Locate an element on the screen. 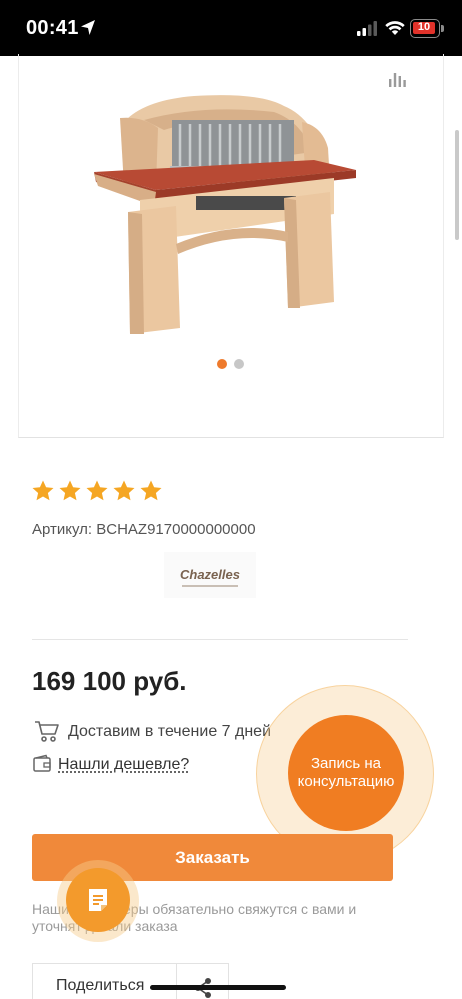  brand-logo: Chazelles is located at coordinates (210, 575).